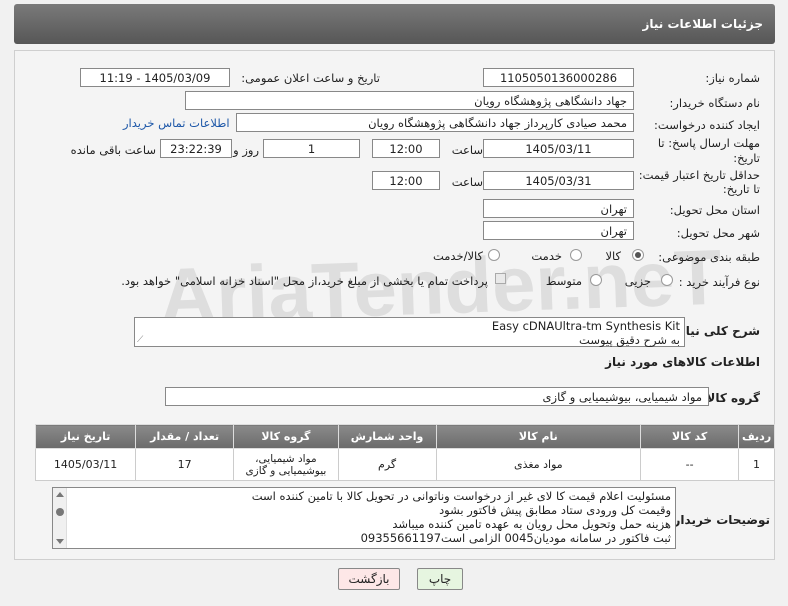  Describe the element at coordinates (699, 175) in the screenshot. I see `validity-label: حداقل تاریخ اعتبار قیمت:` at that location.